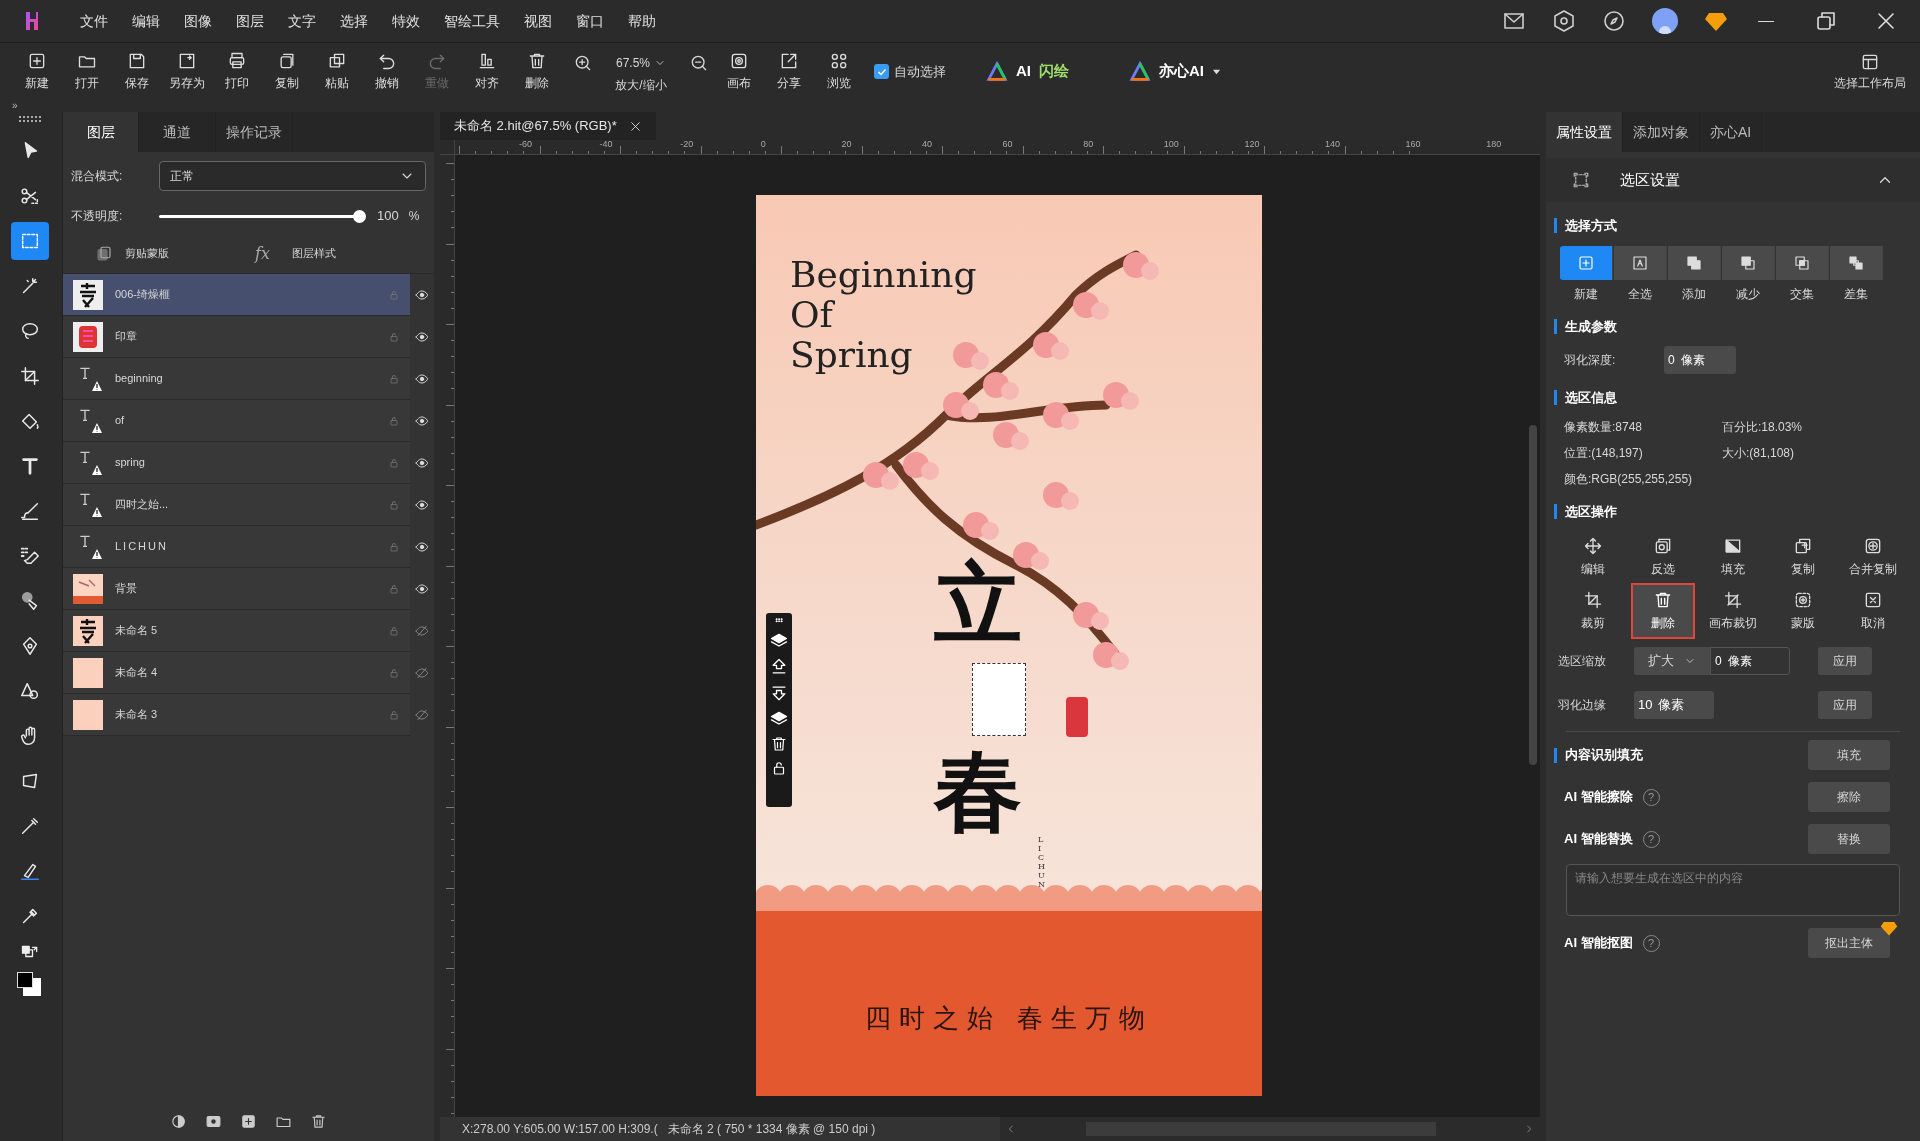 Image resolution: width=1920 pixels, height=1141 pixels. What do you see at coordinates (1700, 360) in the screenshot?
I see `feather-depth-field: 0 像素` at bounding box center [1700, 360].